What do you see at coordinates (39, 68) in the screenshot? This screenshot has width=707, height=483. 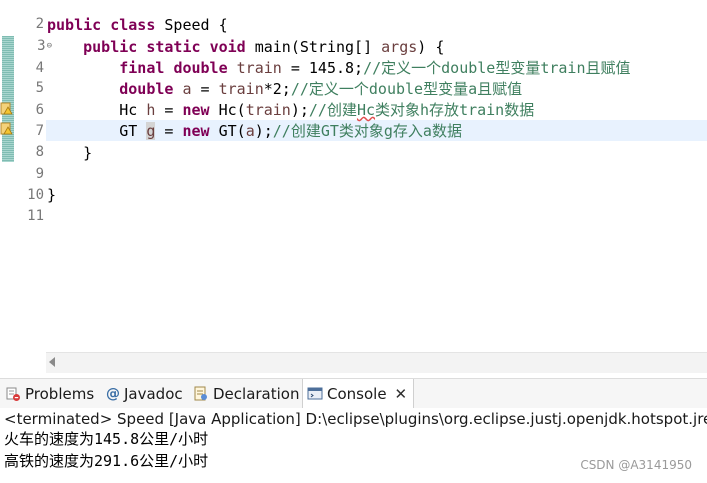 I see `line-number: 4` at bounding box center [39, 68].